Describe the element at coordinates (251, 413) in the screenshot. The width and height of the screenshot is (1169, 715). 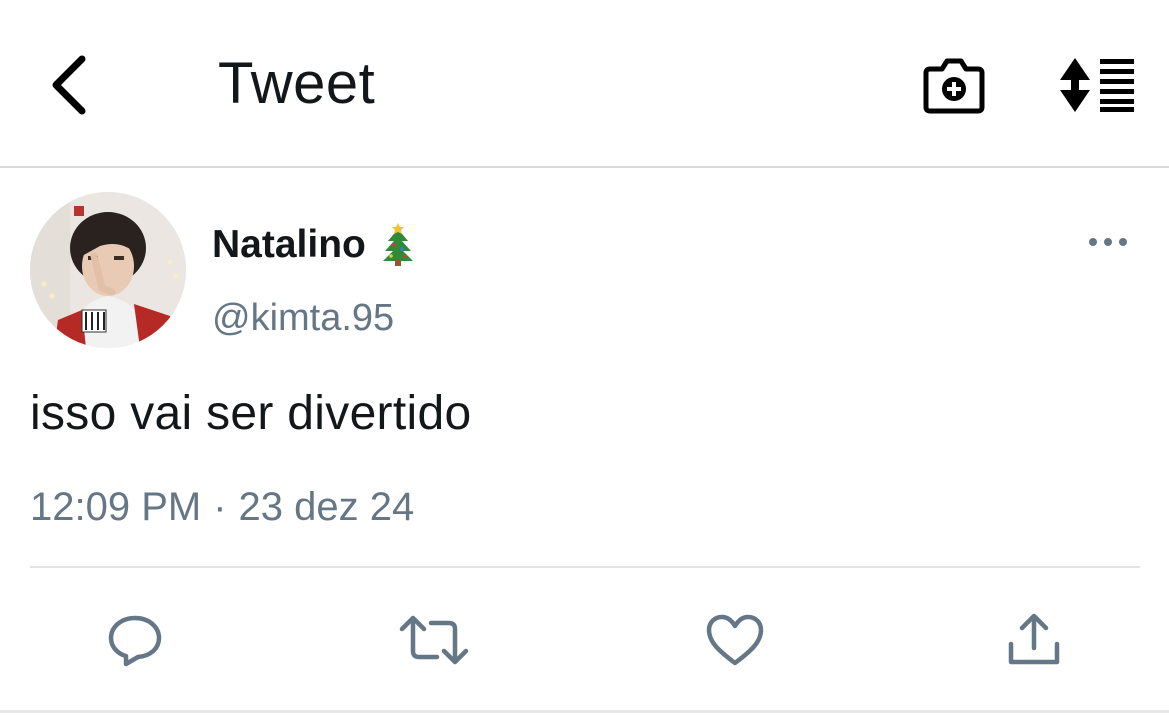
I see `tweet-text: isso vai ser divertido` at that location.